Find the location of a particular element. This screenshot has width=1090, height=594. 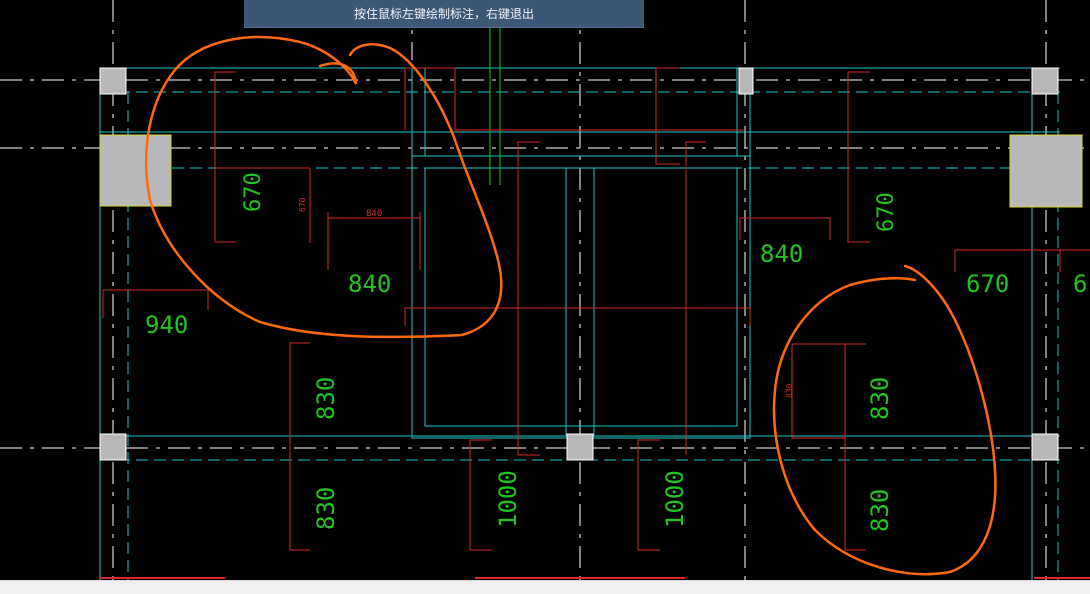

dim-830-small-right: 830 is located at coordinates (789, 390).